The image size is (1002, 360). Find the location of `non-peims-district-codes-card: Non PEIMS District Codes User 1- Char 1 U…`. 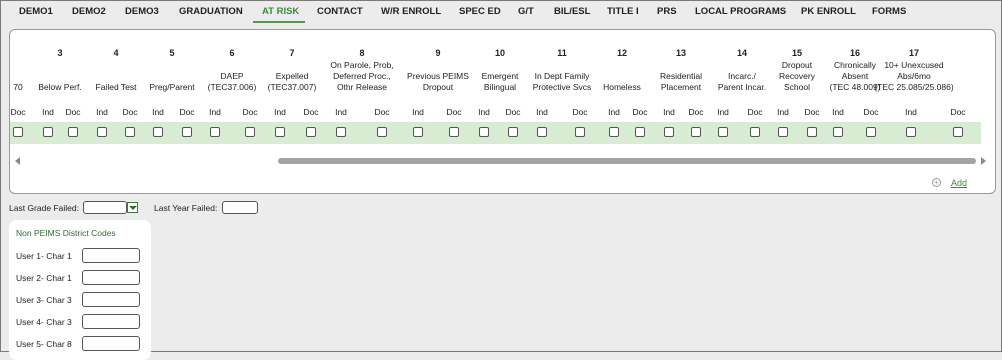

non-peims-district-codes-card: Non PEIMS District Codes User 1- Char 1 U… is located at coordinates (80, 290).